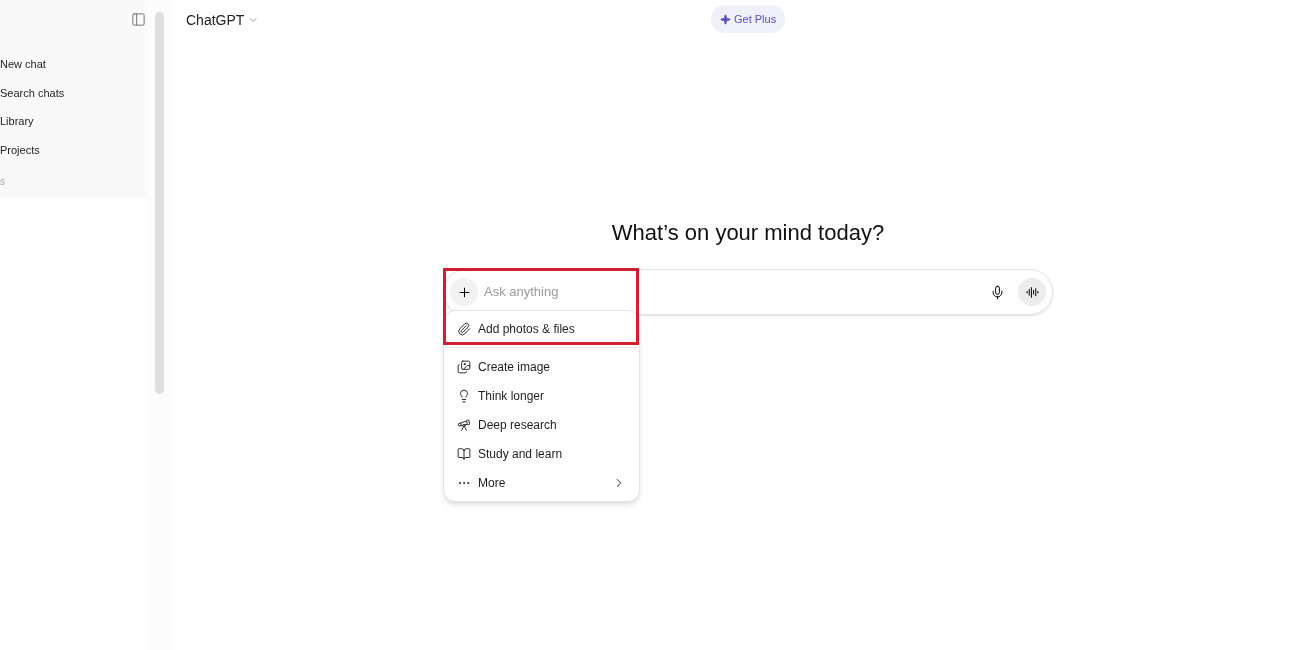 The height and width of the screenshot is (650, 1290). What do you see at coordinates (541, 453) in the screenshot?
I see `menu-item: Study and learn` at bounding box center [541, 453].